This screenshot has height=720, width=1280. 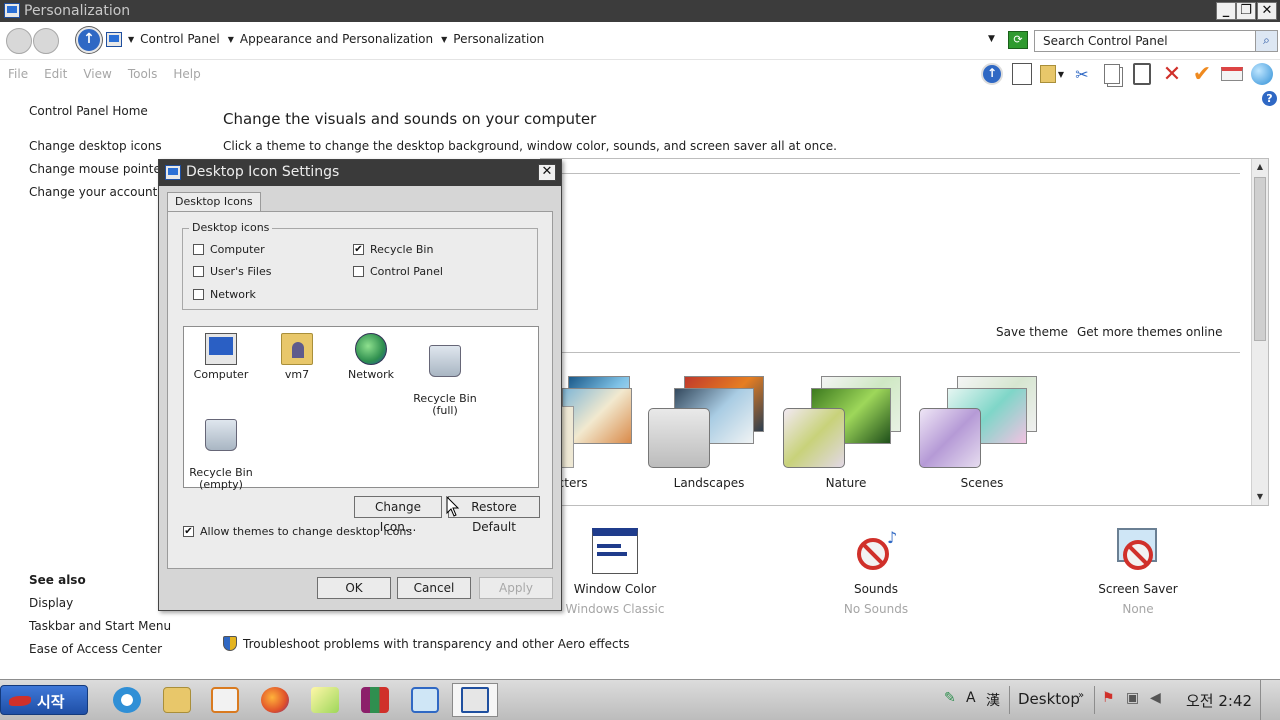 What do you see at coordinates (214, 202) in the screenshot?
I see `tab-desktop-icons: Desktop Icons` at bounding box center [214, 202].